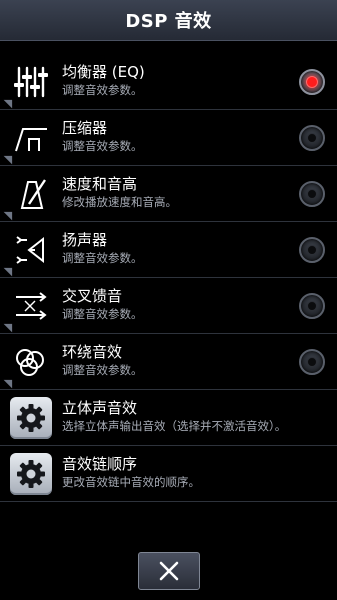 The width and height of the screenshot is (337, 600). Describe the element at coordinates (168, 306) in the screenshot. I see `list-item-crossfeed: 交叉馈音 调整音效参数。` at that location.